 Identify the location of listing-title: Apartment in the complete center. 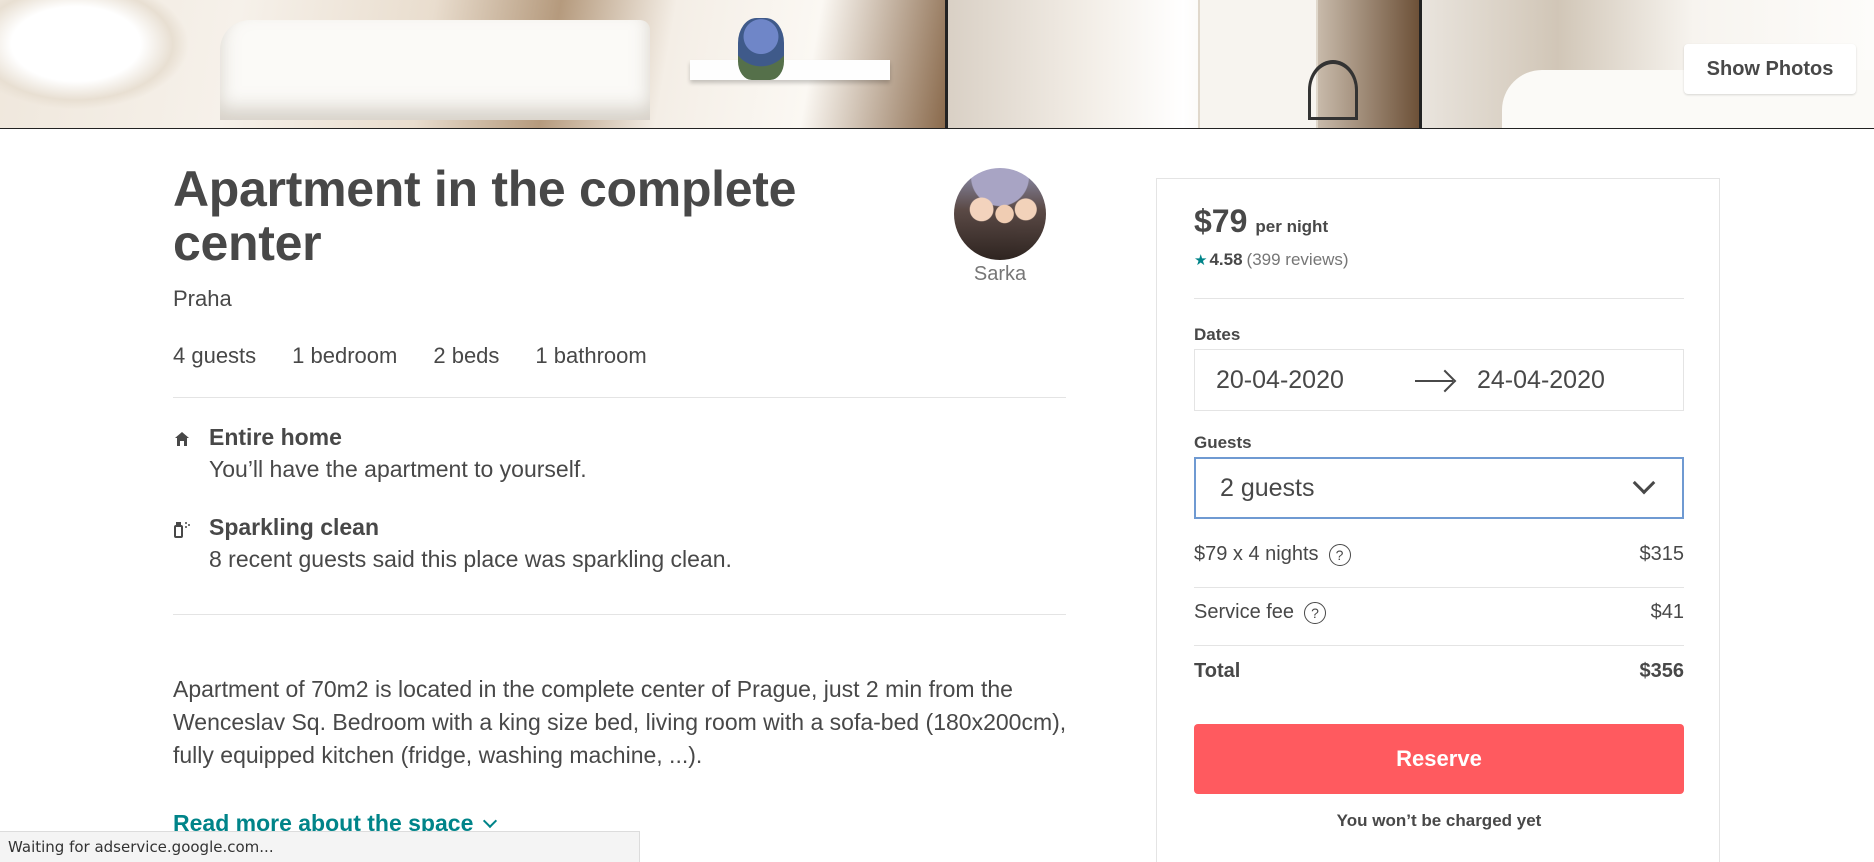
(485, 216).